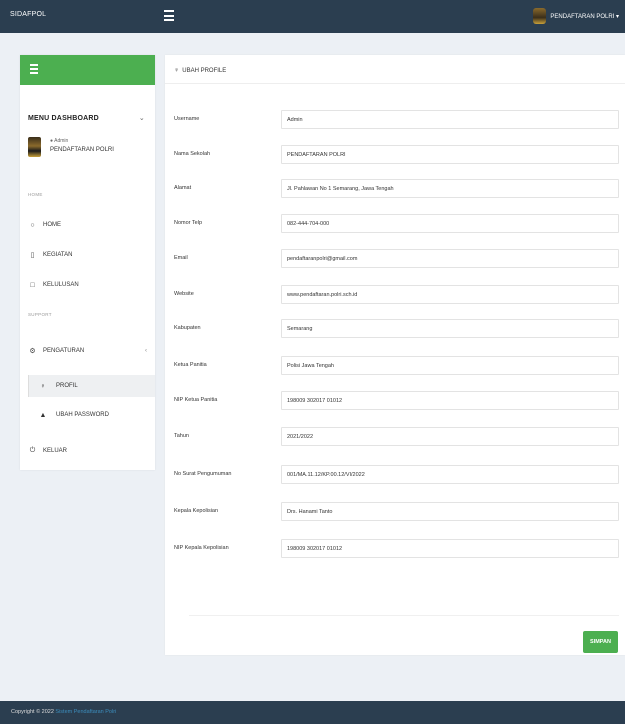 The width and height of the screenshot is (625, 724). Describe the element at coordinates (203, 474) in the screenshot. I see `form-label: No Surat Pengumuman` at that location.